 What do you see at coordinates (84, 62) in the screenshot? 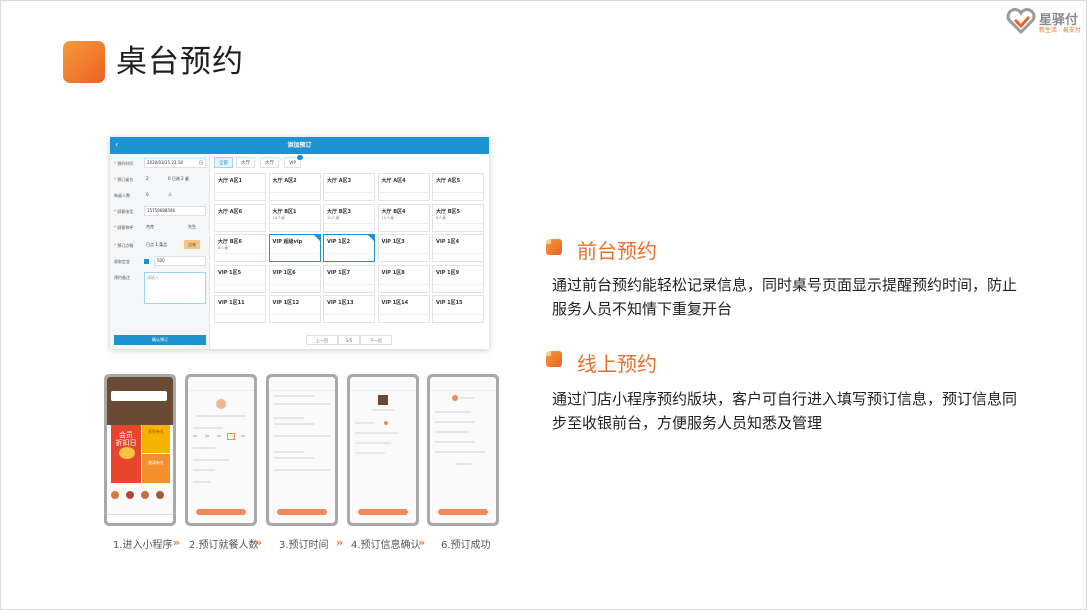
I see `title-accent-square` at bounding box center [84, 62].